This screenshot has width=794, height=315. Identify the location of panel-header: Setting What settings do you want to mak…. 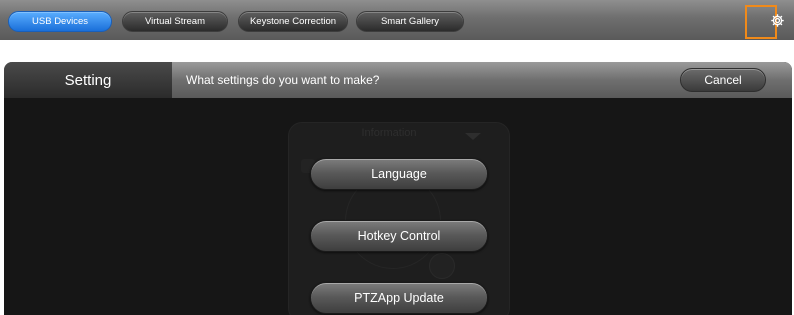
(398, 80).